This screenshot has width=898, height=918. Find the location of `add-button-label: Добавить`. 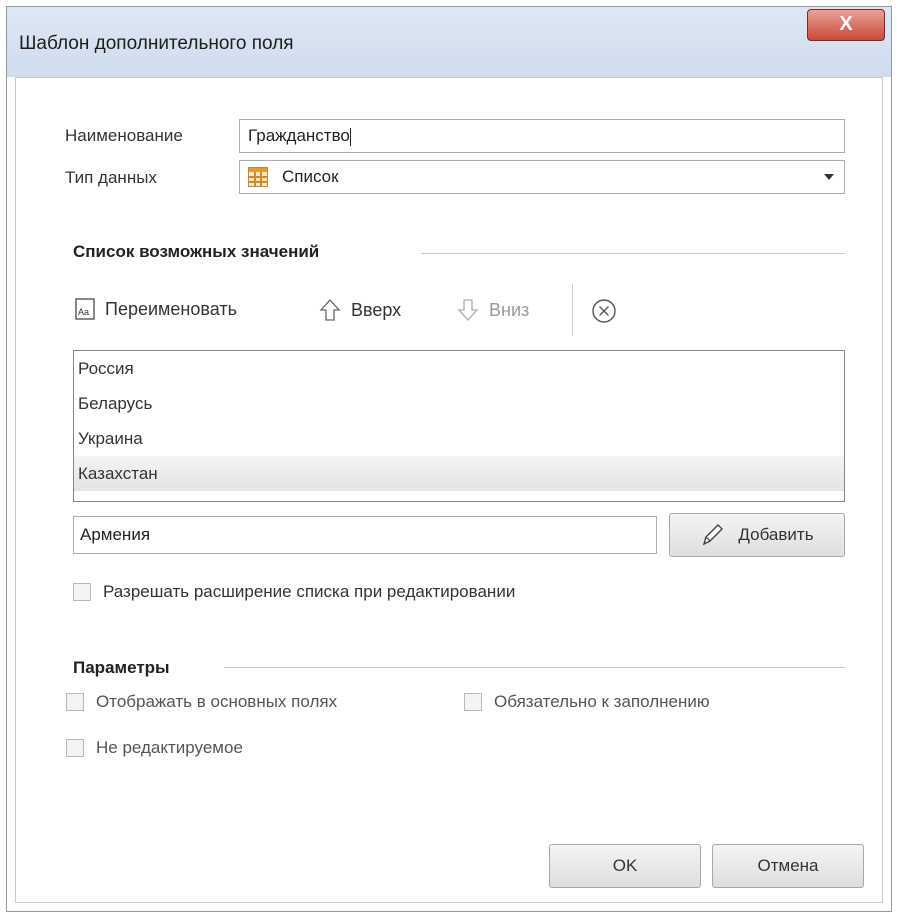

add-button-label: Добавить is located at coordinates (776, 534).